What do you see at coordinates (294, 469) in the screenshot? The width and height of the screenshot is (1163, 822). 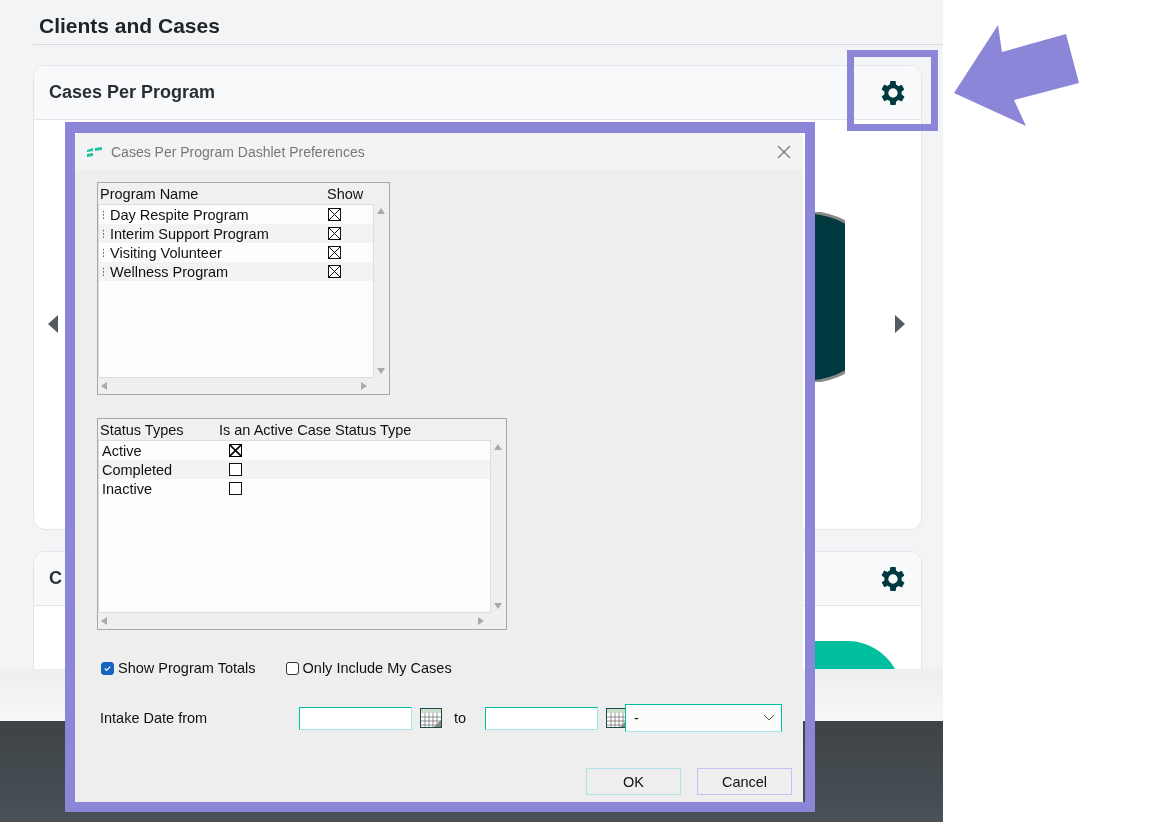 I see `table-row: Completed` at bounding box center [294, 469].